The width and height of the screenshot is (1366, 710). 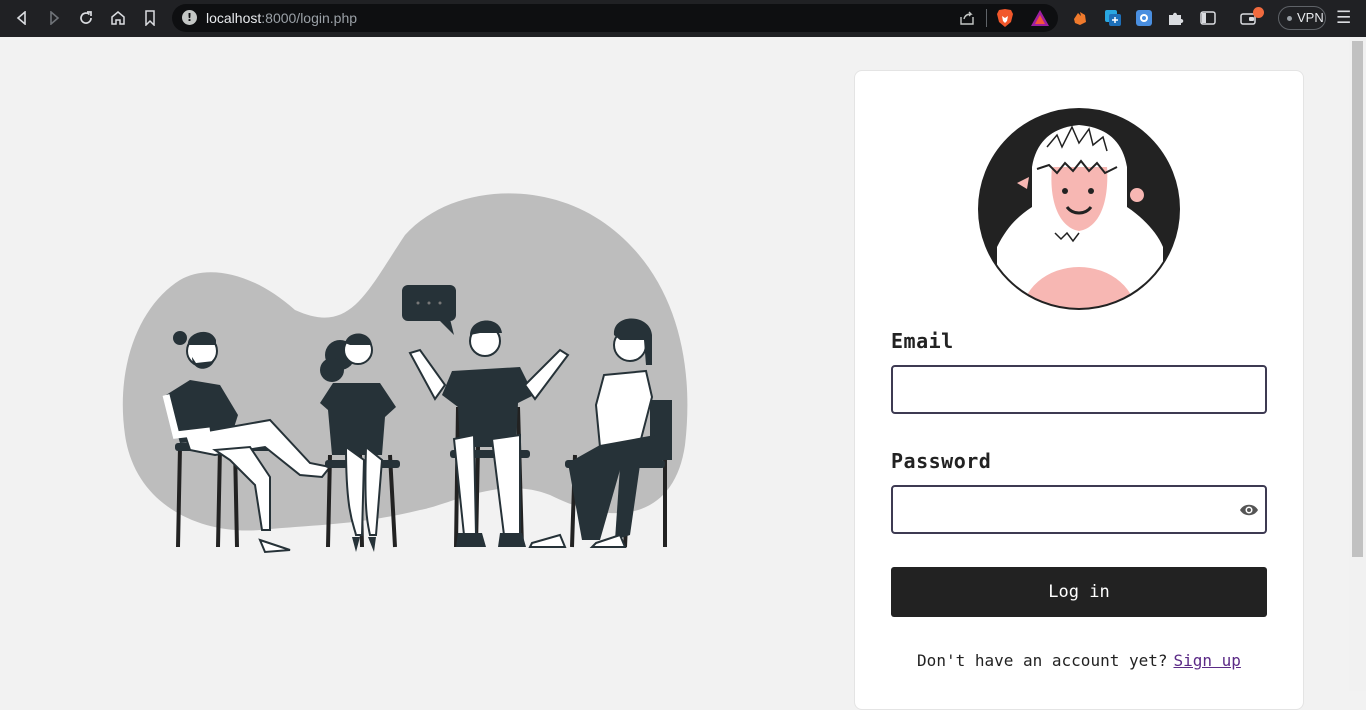 I want to click on extension-icon, so click(x=1080, y=18).